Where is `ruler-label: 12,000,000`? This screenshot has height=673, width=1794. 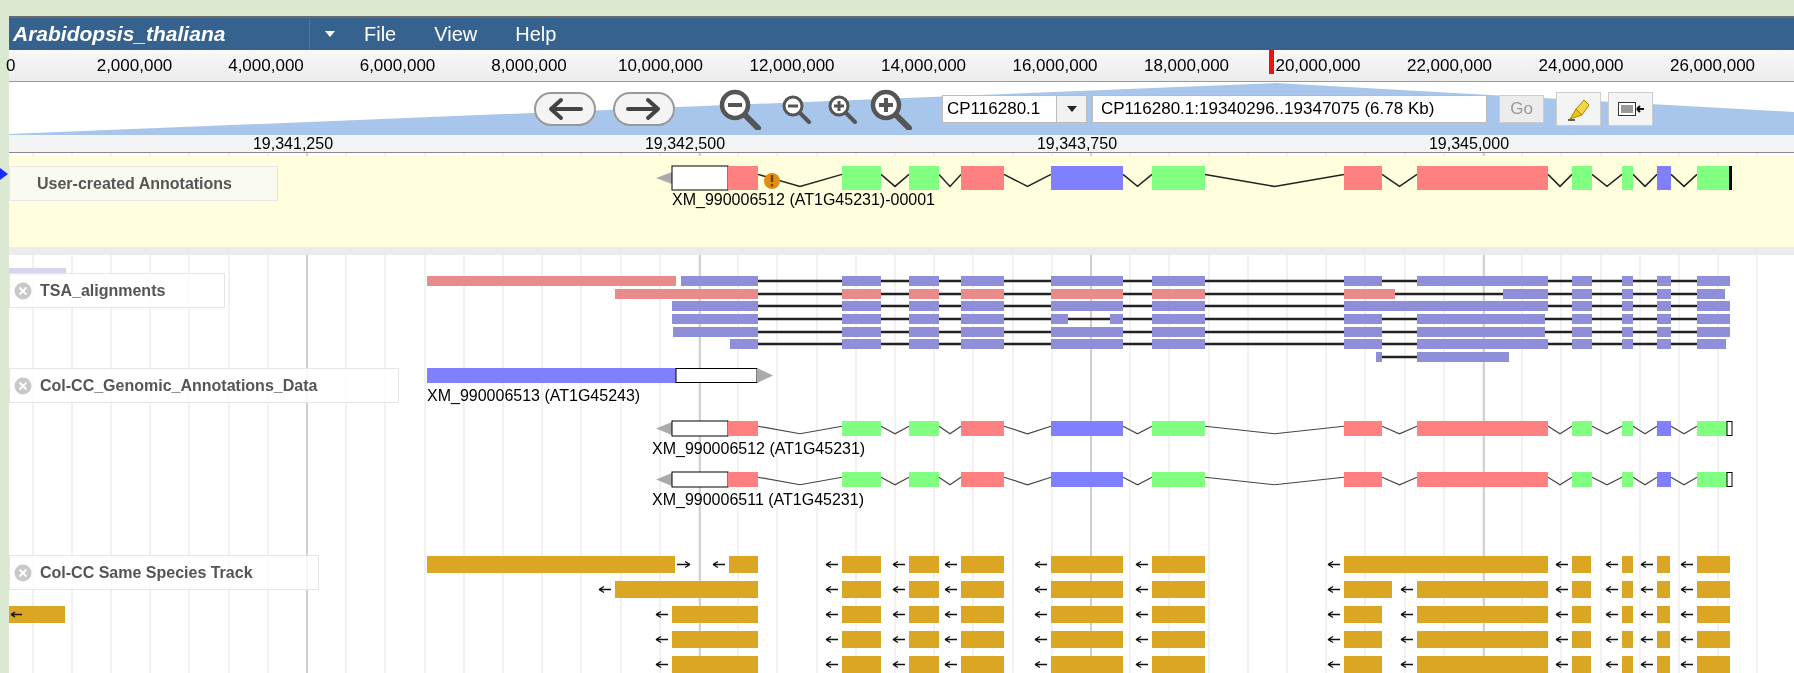
ruler-label: 12,000,000 is located at coordinates (792, 66).